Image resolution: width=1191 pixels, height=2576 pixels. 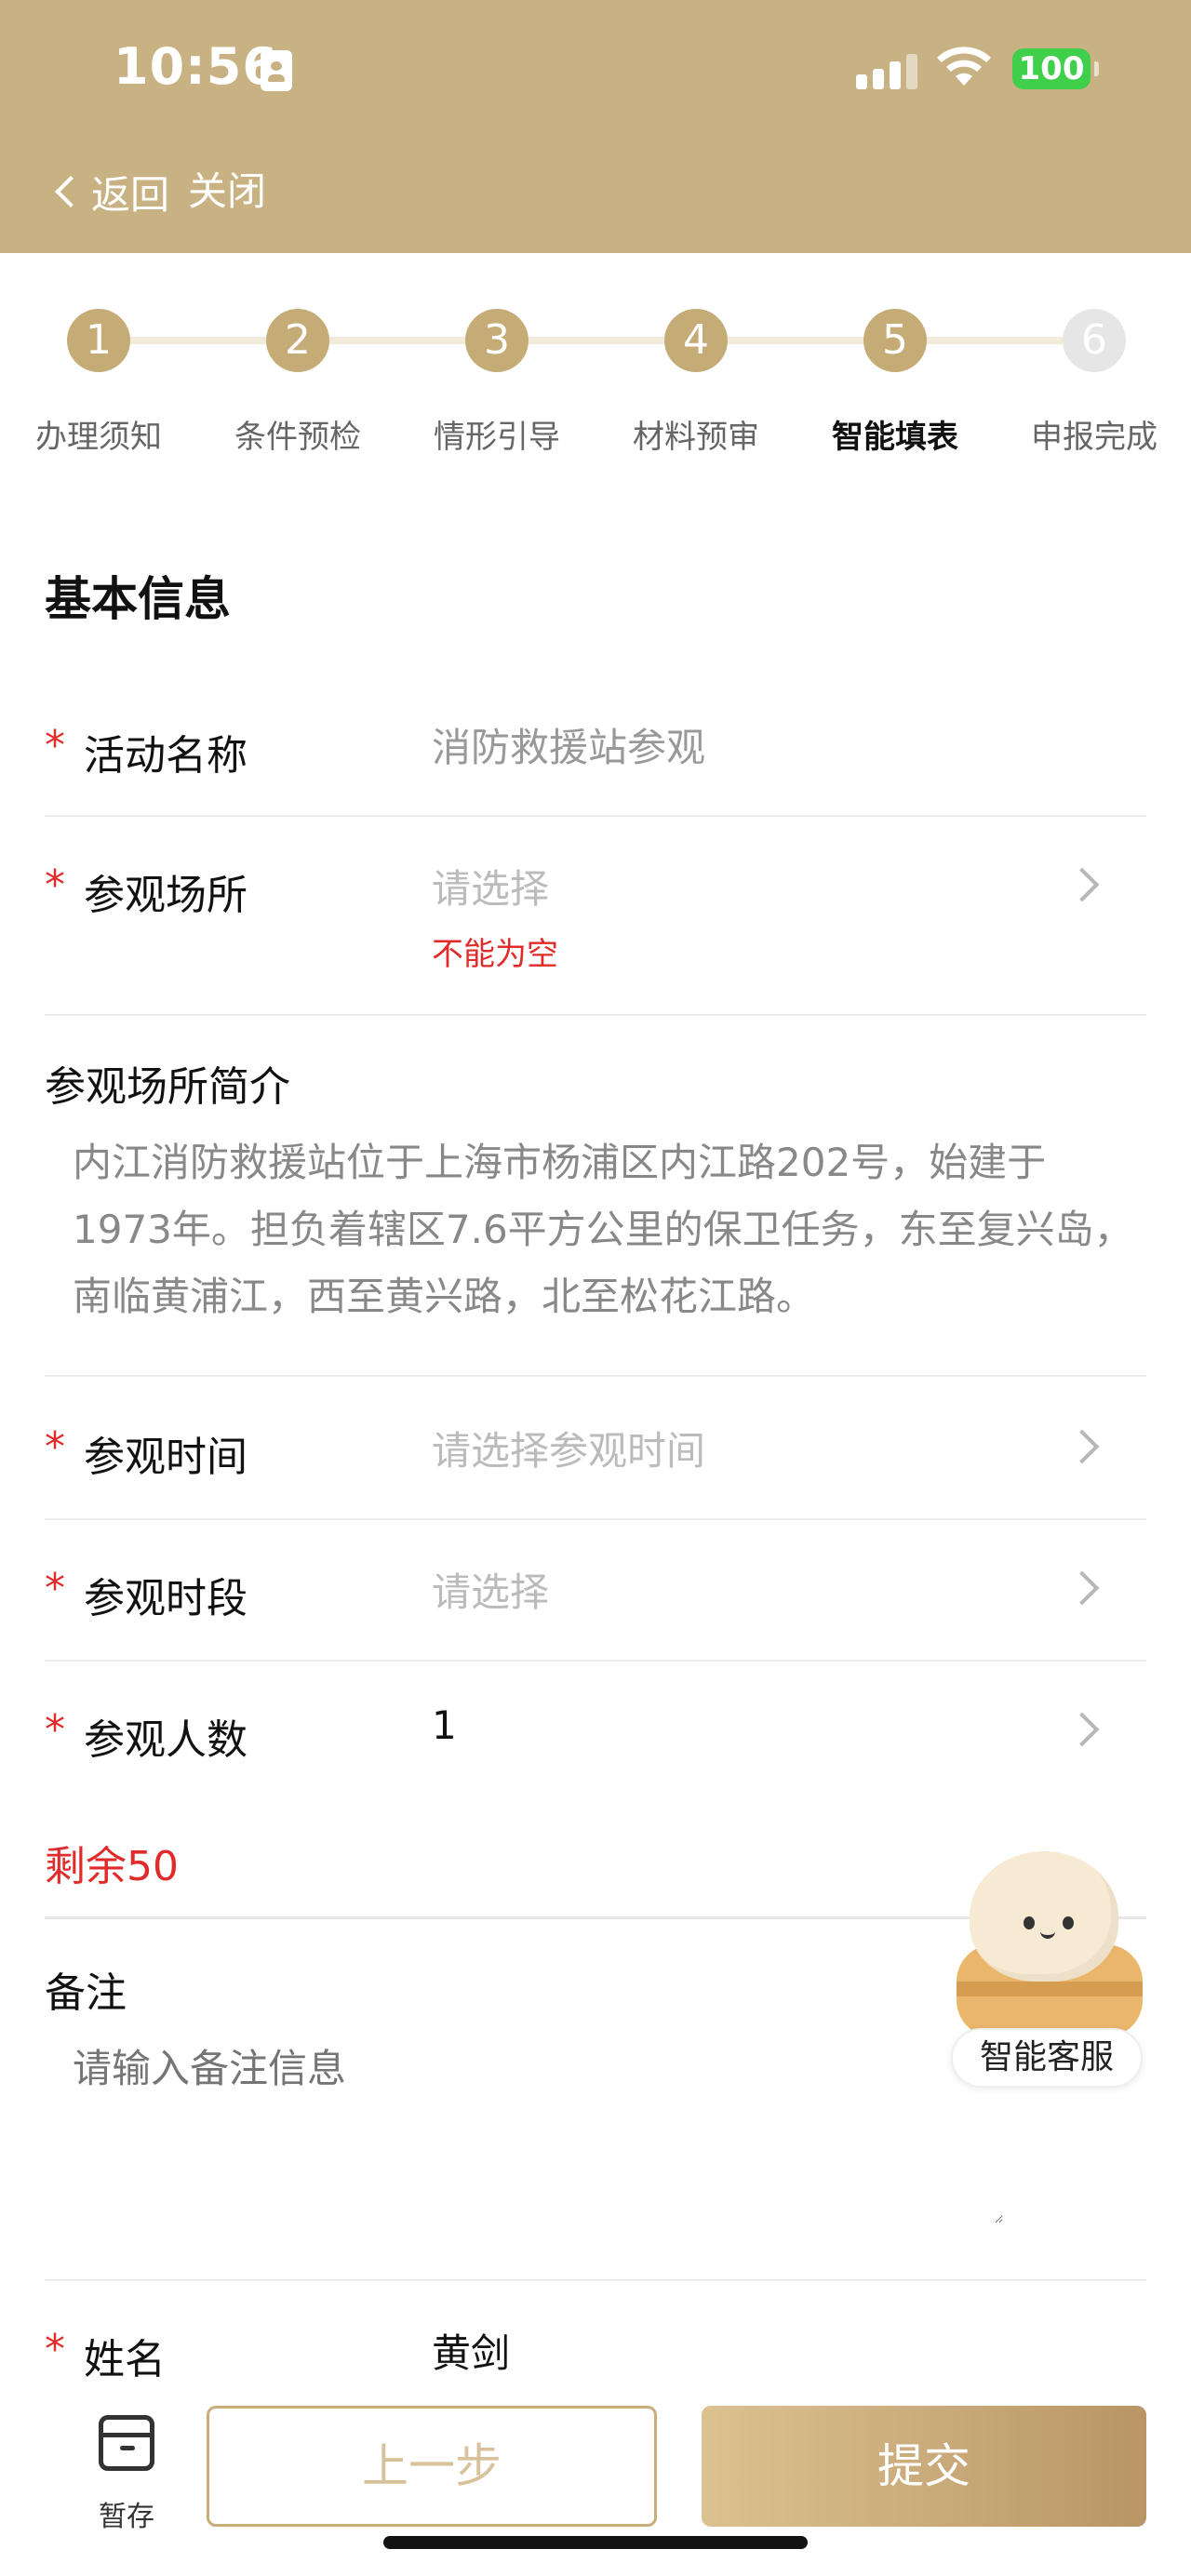 What do you see at coordinates (568, 1448) in the screenshot?
I see `visit-time-select: 请选择参观时间` at bounding box center [568, 1448].